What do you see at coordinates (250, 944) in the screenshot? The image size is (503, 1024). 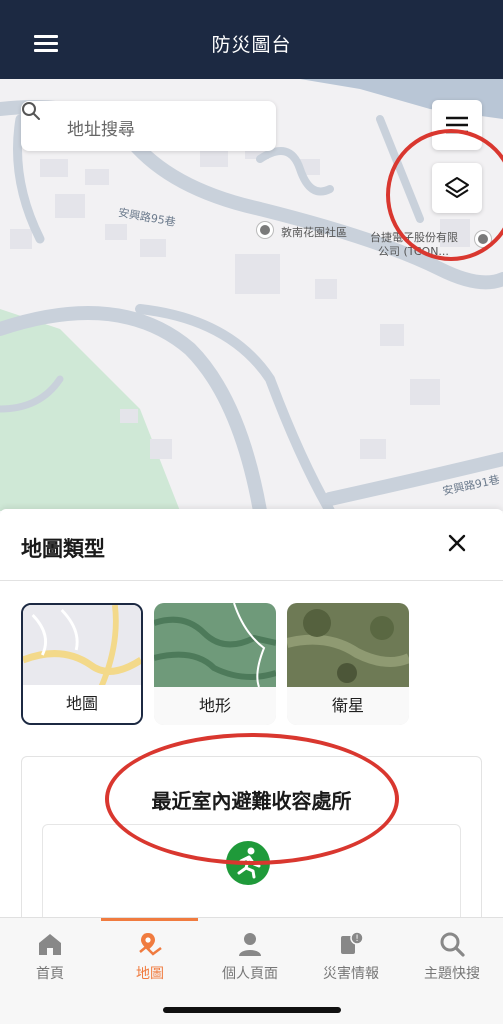 I see `person-icon` at bounding box center [250, 944].